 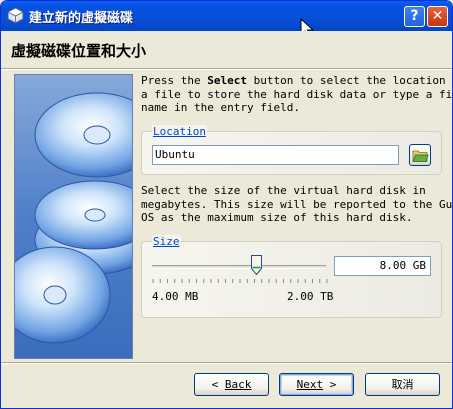 I want to click on size-max-label: 2.00 TB, so click(x=310, y=296).